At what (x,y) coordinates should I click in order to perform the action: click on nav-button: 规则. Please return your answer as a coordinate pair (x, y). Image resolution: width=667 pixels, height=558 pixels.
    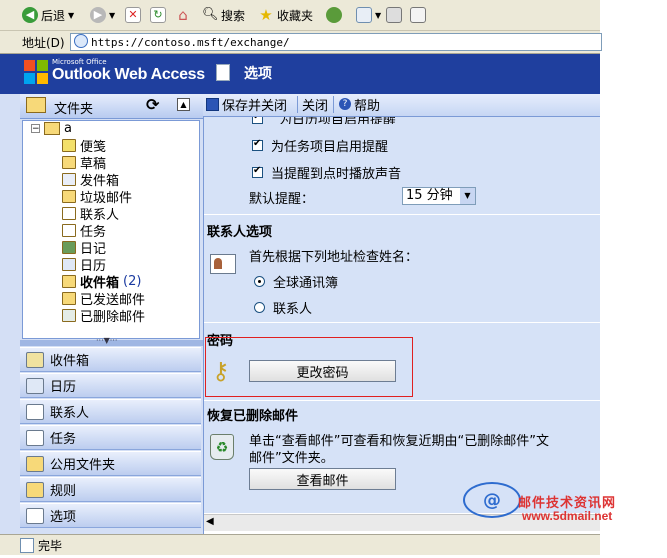
    Looking at the image, I should click on (110, 489).